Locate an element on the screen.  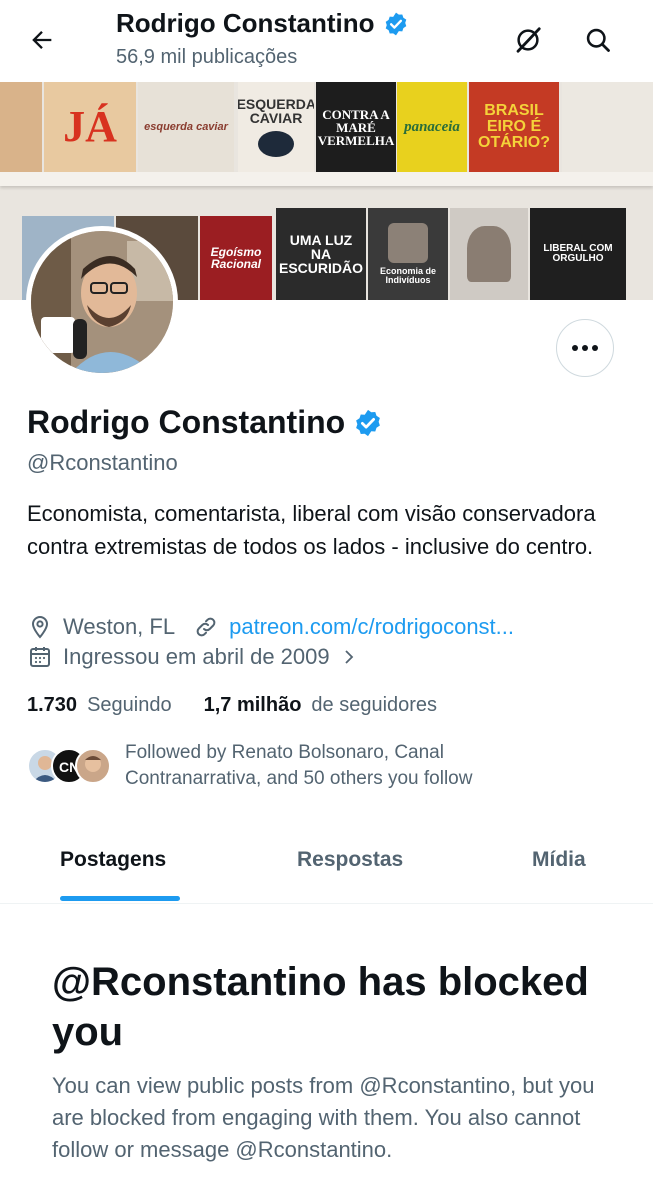
link-icon is located at coordinates (206, 627).